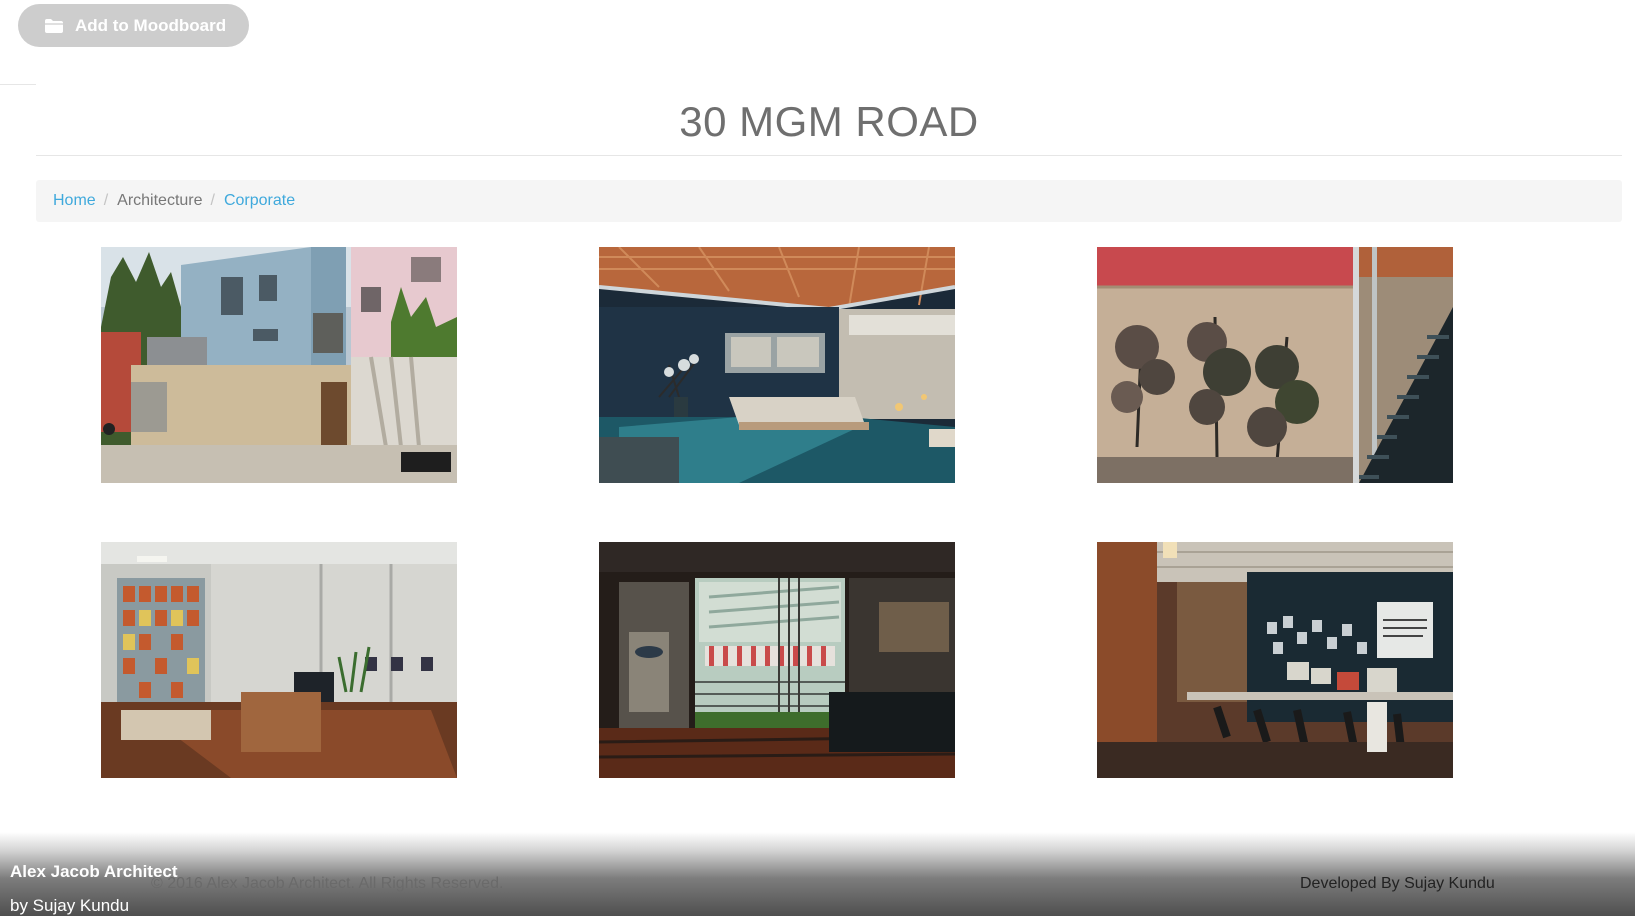 Image resolution: width=1635 pixels, height=916 pixels. Describe the element at coordinates (829, 201) in the screenshot. I see `breadcrumb: Home / Architecture / Corporate` at that location.